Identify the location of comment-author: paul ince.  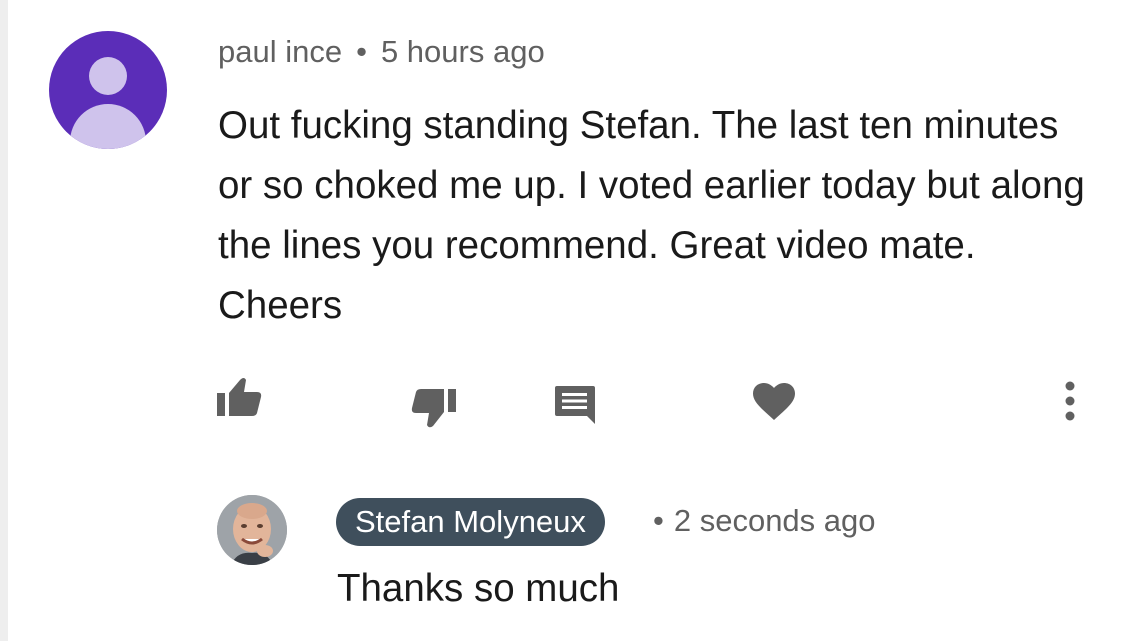
(280, 51).